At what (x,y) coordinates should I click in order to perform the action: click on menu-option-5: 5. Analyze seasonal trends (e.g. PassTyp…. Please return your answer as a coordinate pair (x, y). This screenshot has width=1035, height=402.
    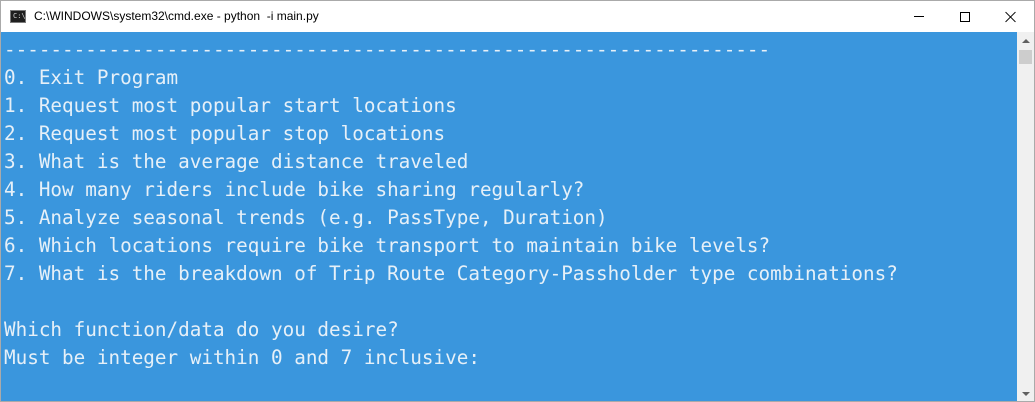
    Looking at the image, I should click on (306, 217).